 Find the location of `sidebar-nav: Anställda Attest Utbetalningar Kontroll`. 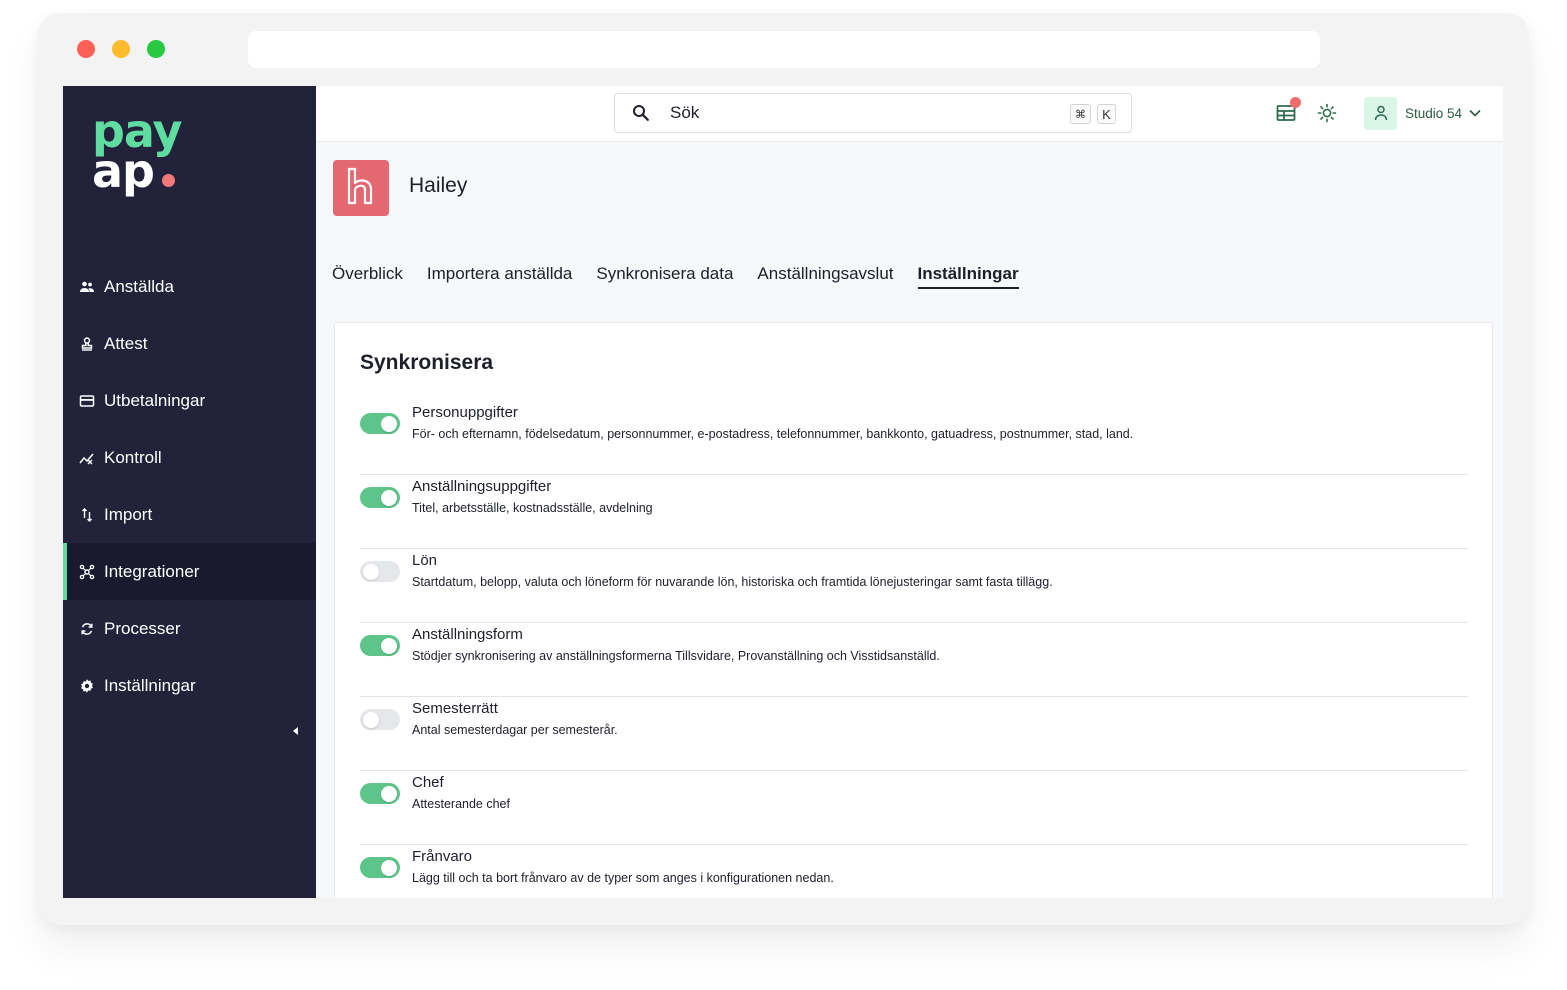

sidebar-nav: Anställda Attest Utbetalningar Kontroll is located at coordinates (189, 486).